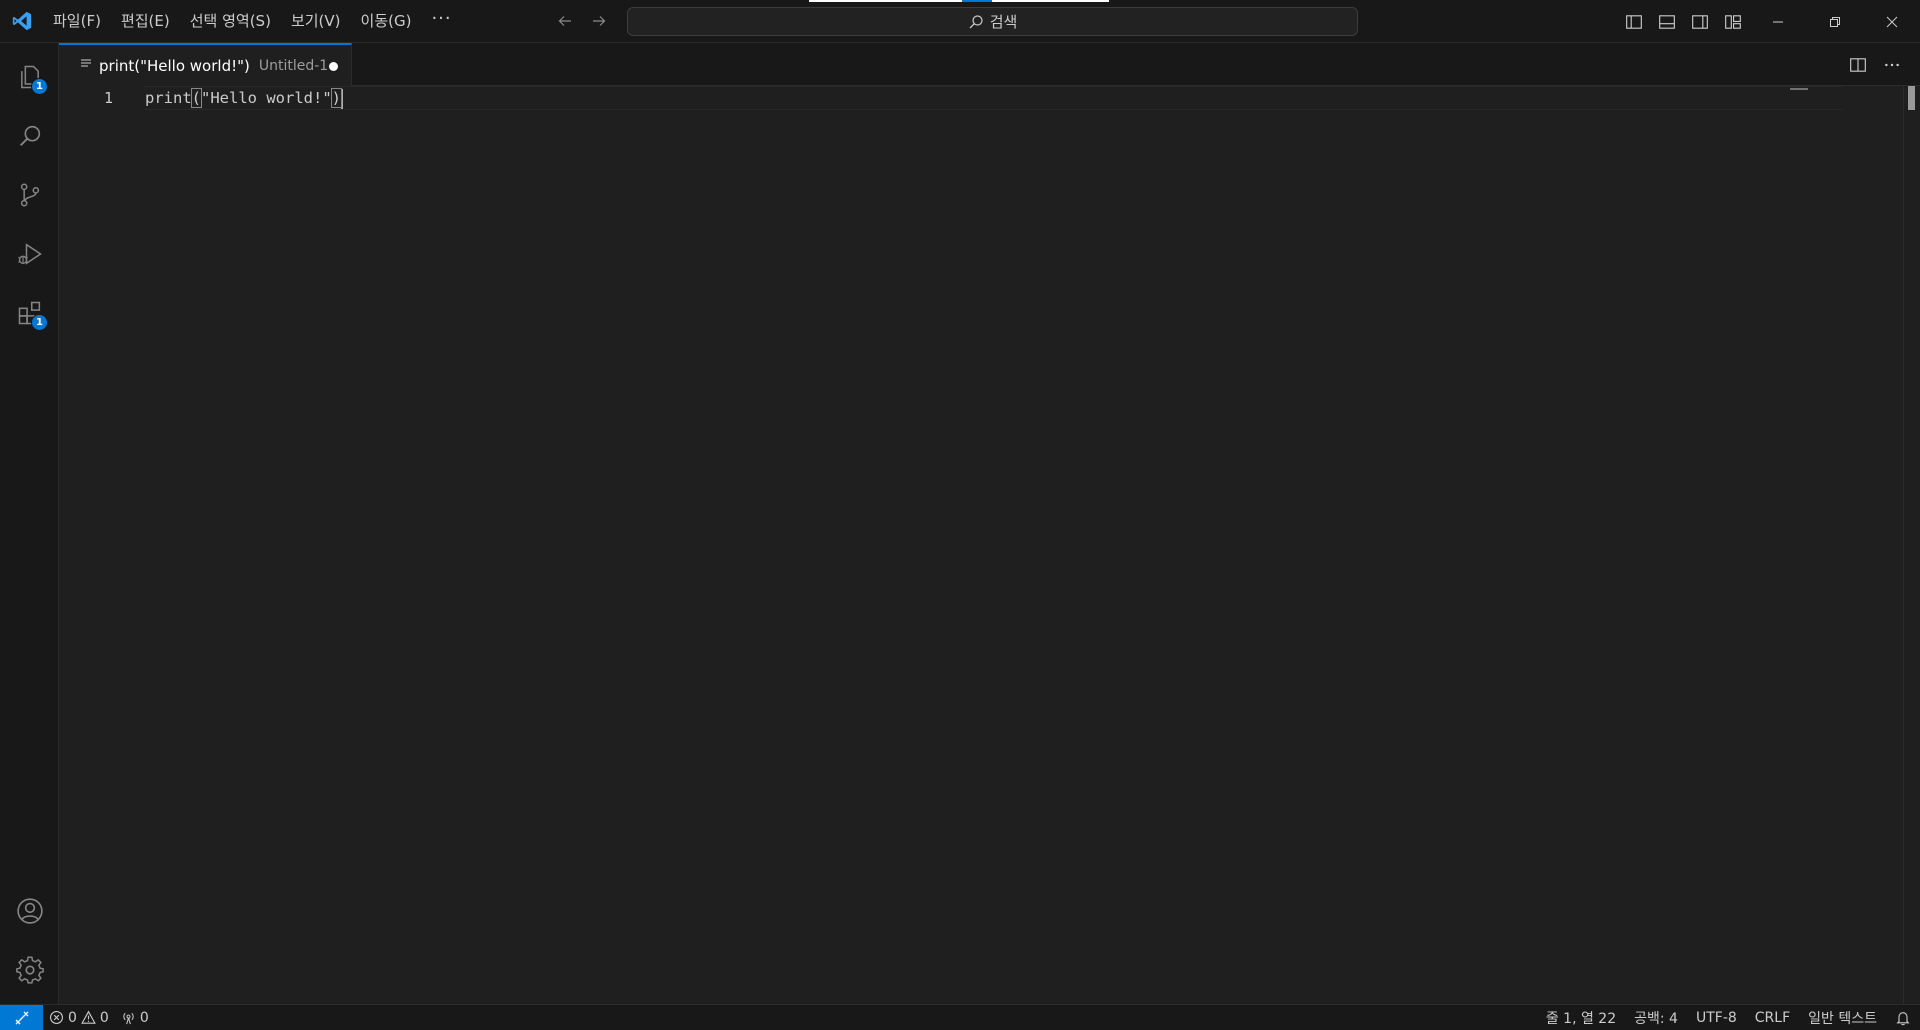  I want to click on search-label: 검색, so click(1003, 22).